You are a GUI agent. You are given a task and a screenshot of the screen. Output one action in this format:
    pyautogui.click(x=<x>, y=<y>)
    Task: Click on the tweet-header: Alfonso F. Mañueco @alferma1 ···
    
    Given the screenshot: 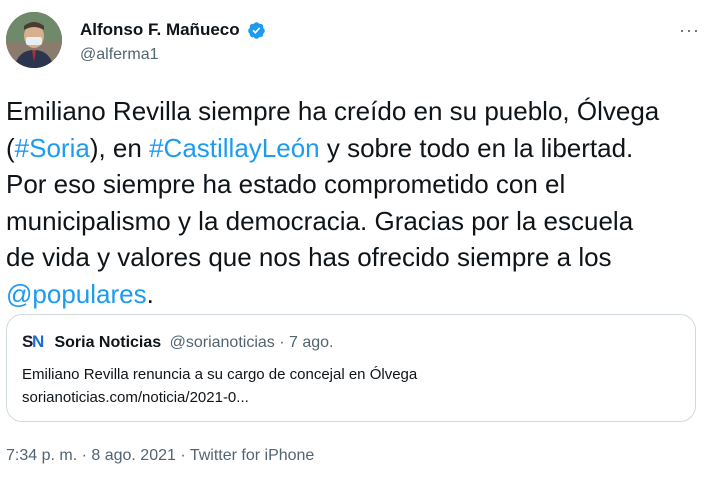 What is the action you would take?
    pyautogui.click(x=360, y=44)
    